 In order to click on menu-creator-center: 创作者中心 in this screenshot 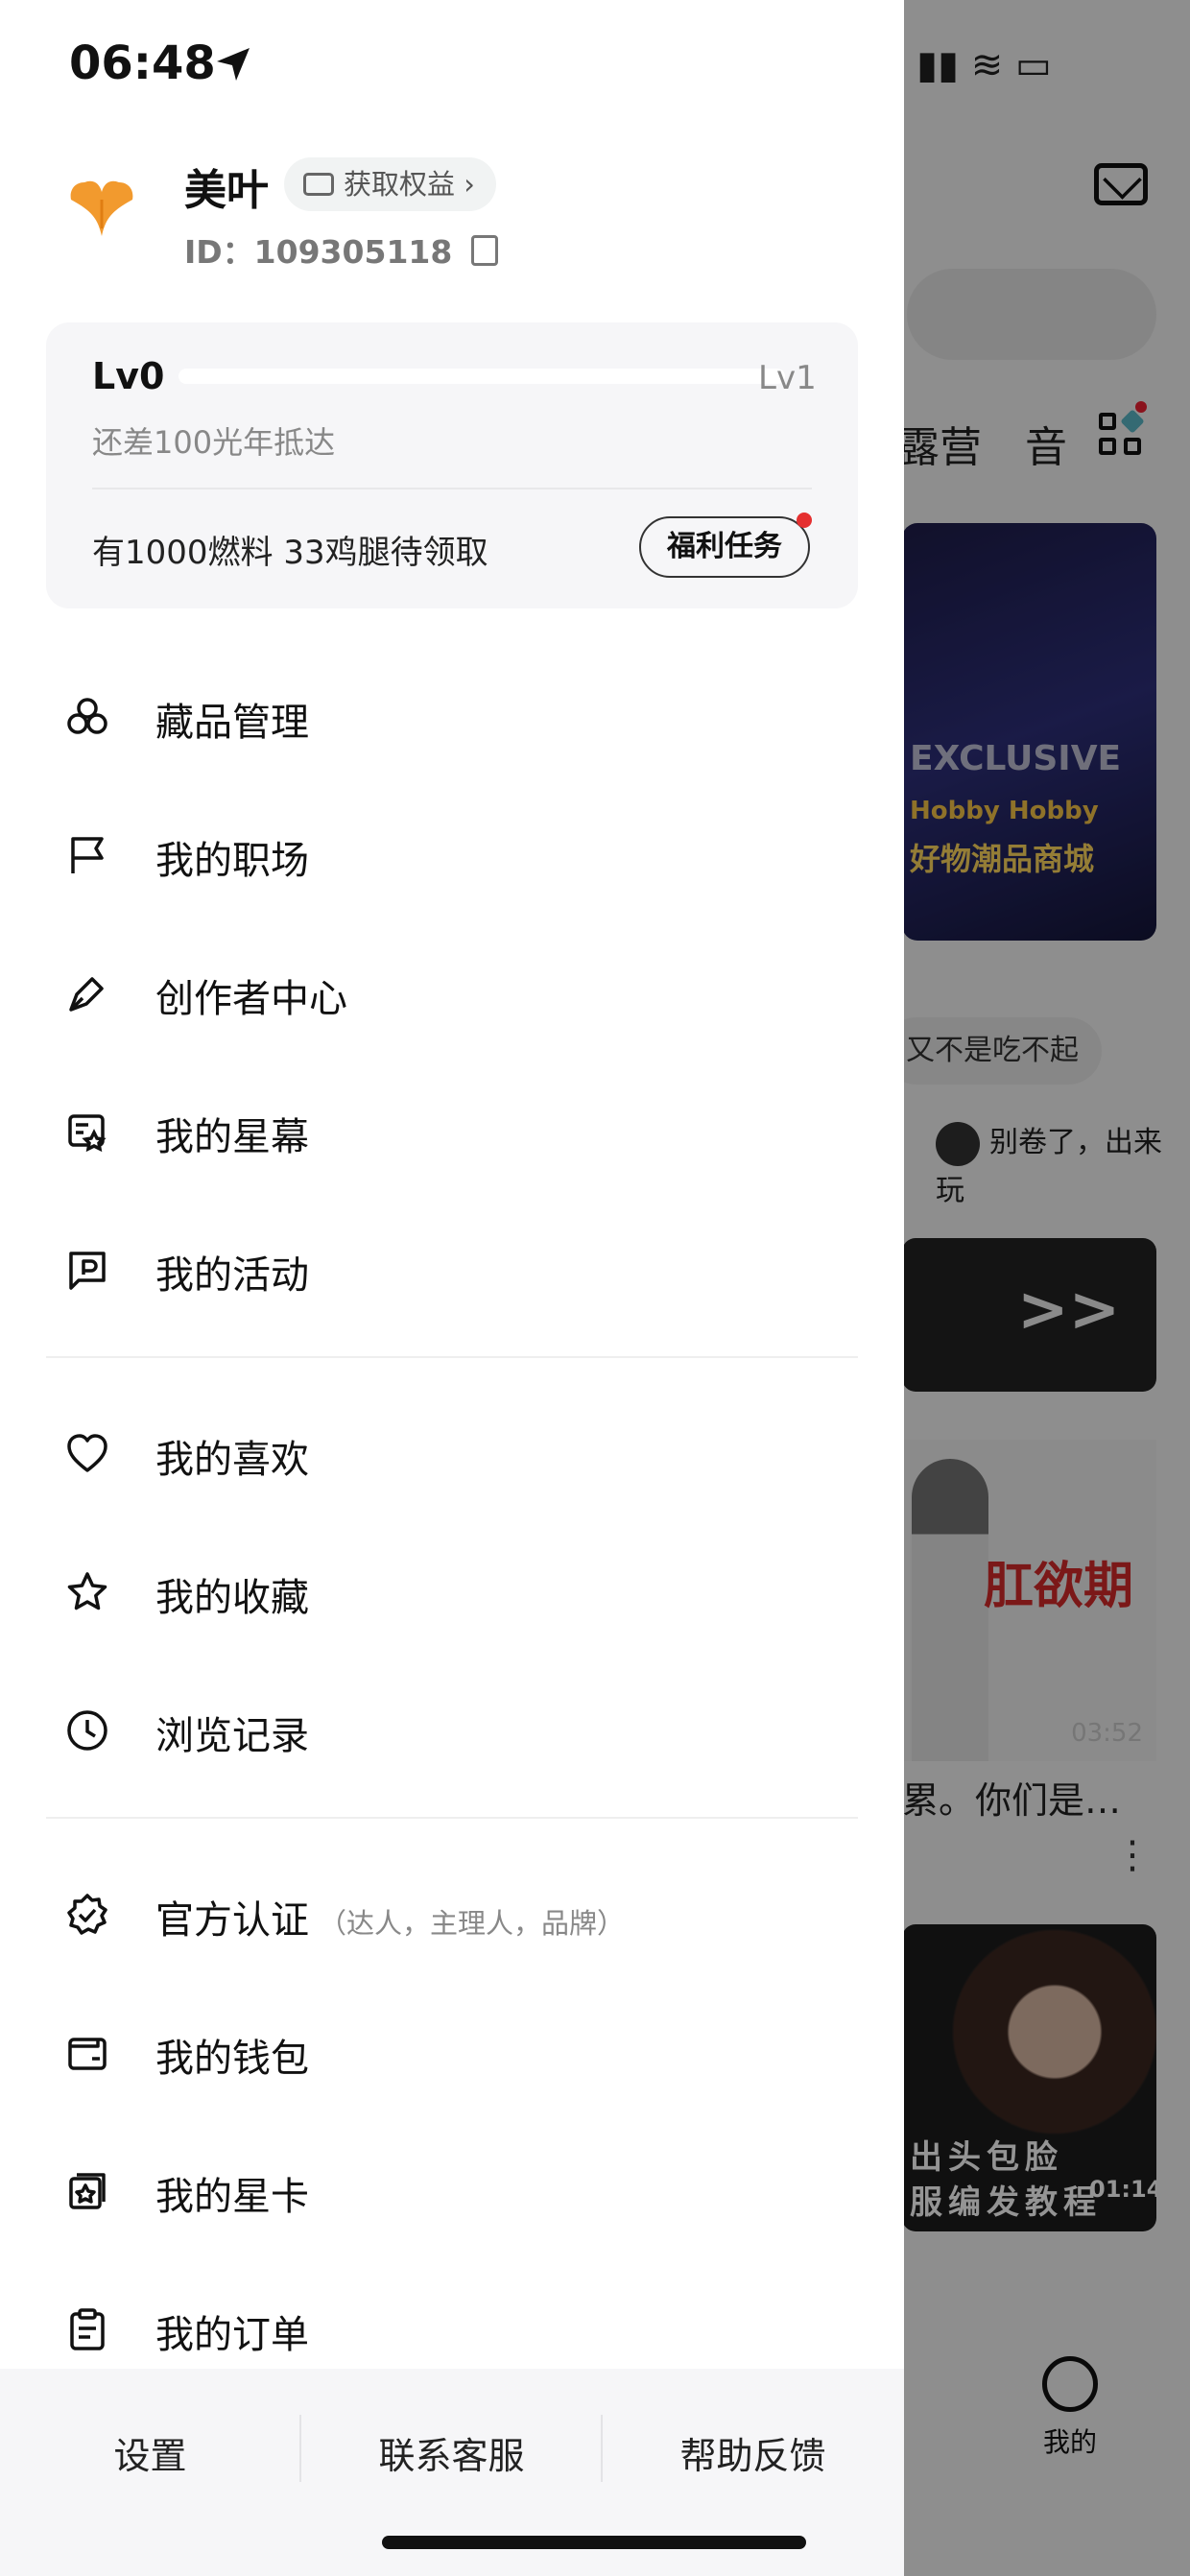, I will do `click(452, 988)`.